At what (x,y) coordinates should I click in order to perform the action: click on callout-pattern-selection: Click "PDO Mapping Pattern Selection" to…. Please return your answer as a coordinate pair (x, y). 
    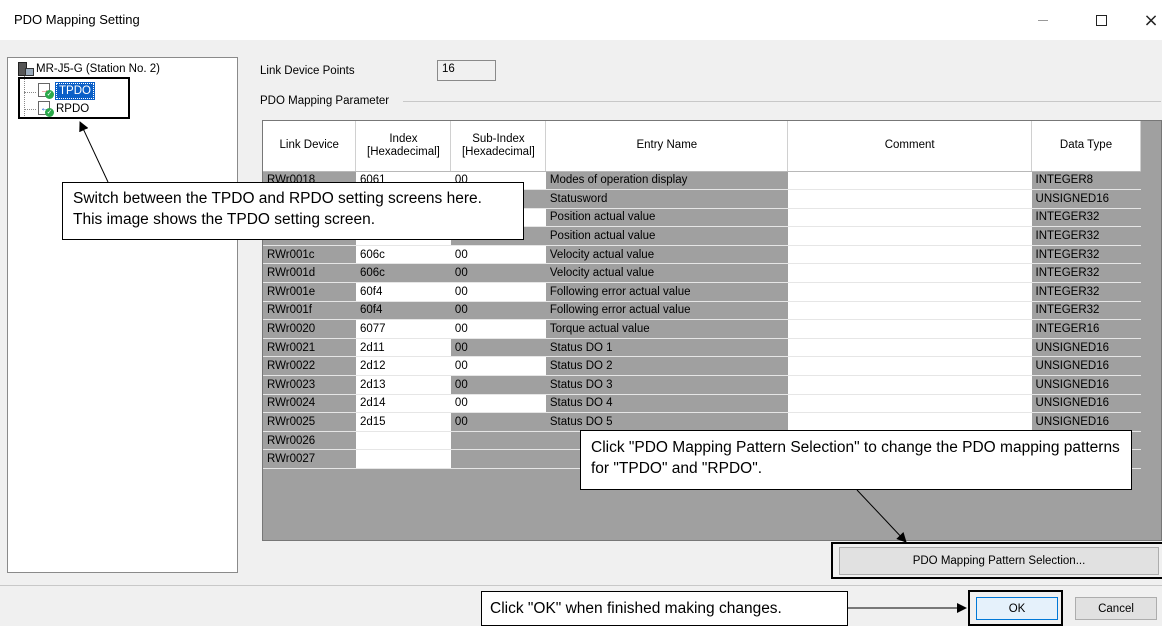
    Looking at the image, I should click on (856, 460).